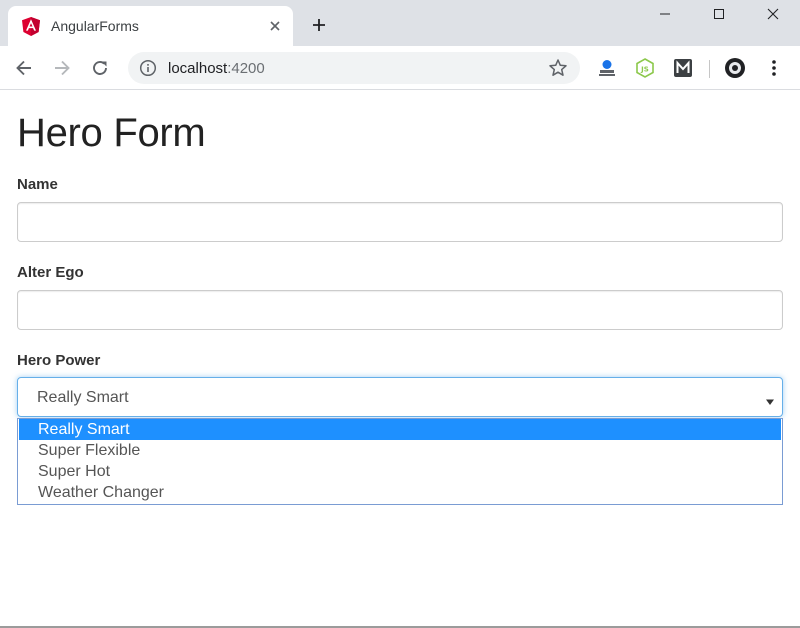 This screenshot has height=628, width=800. Describe the element at coordinates (31, 26) in the screenshot. I see `angular-logo-icon` at that location.